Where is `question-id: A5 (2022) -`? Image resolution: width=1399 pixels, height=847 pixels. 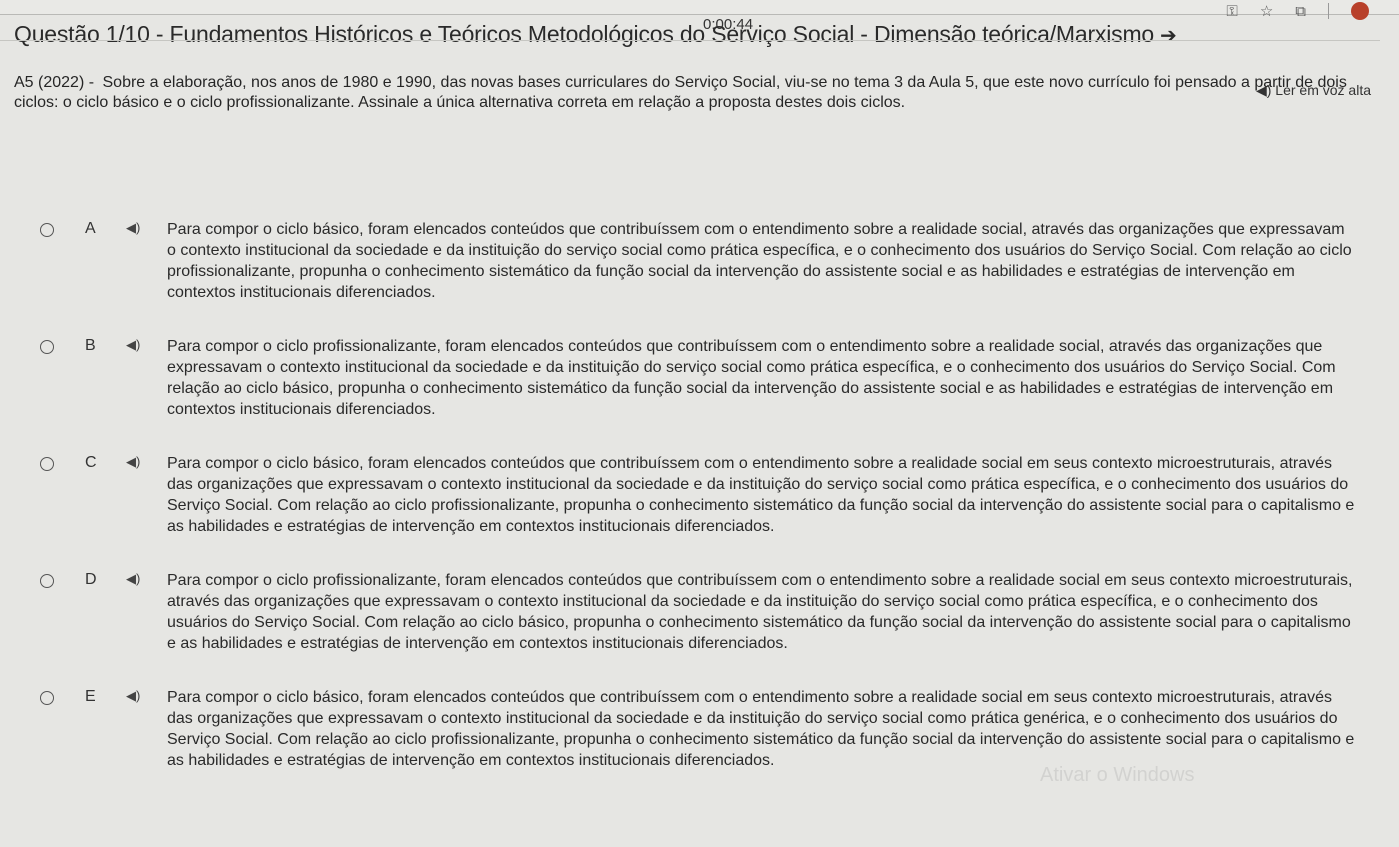
question-id: A5 (2022) - is located at coordinates (54, 82).